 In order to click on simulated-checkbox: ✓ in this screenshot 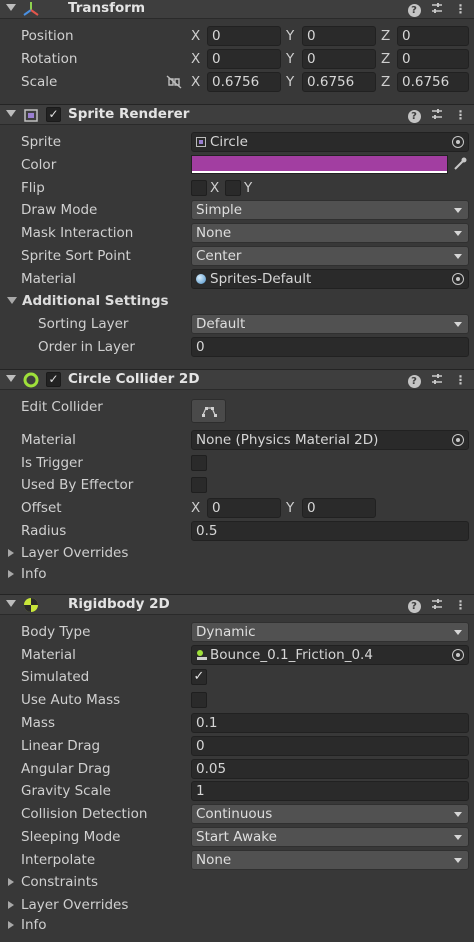, I will do `click(199, 677)`.